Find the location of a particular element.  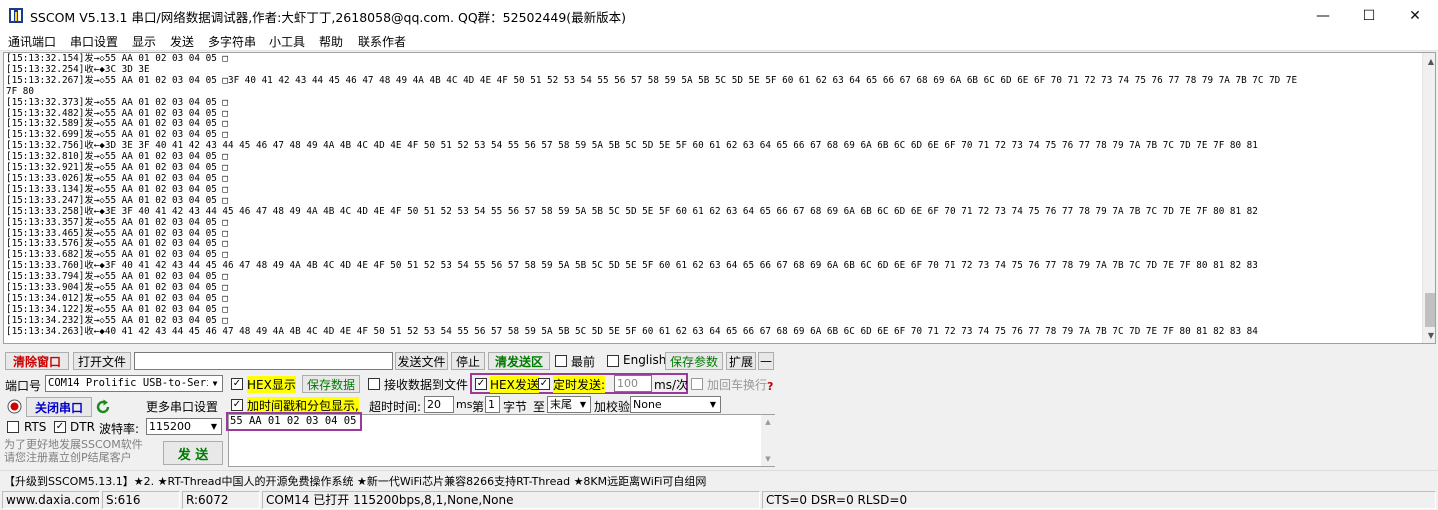

file-path-input is located at coordinates (263, 361).